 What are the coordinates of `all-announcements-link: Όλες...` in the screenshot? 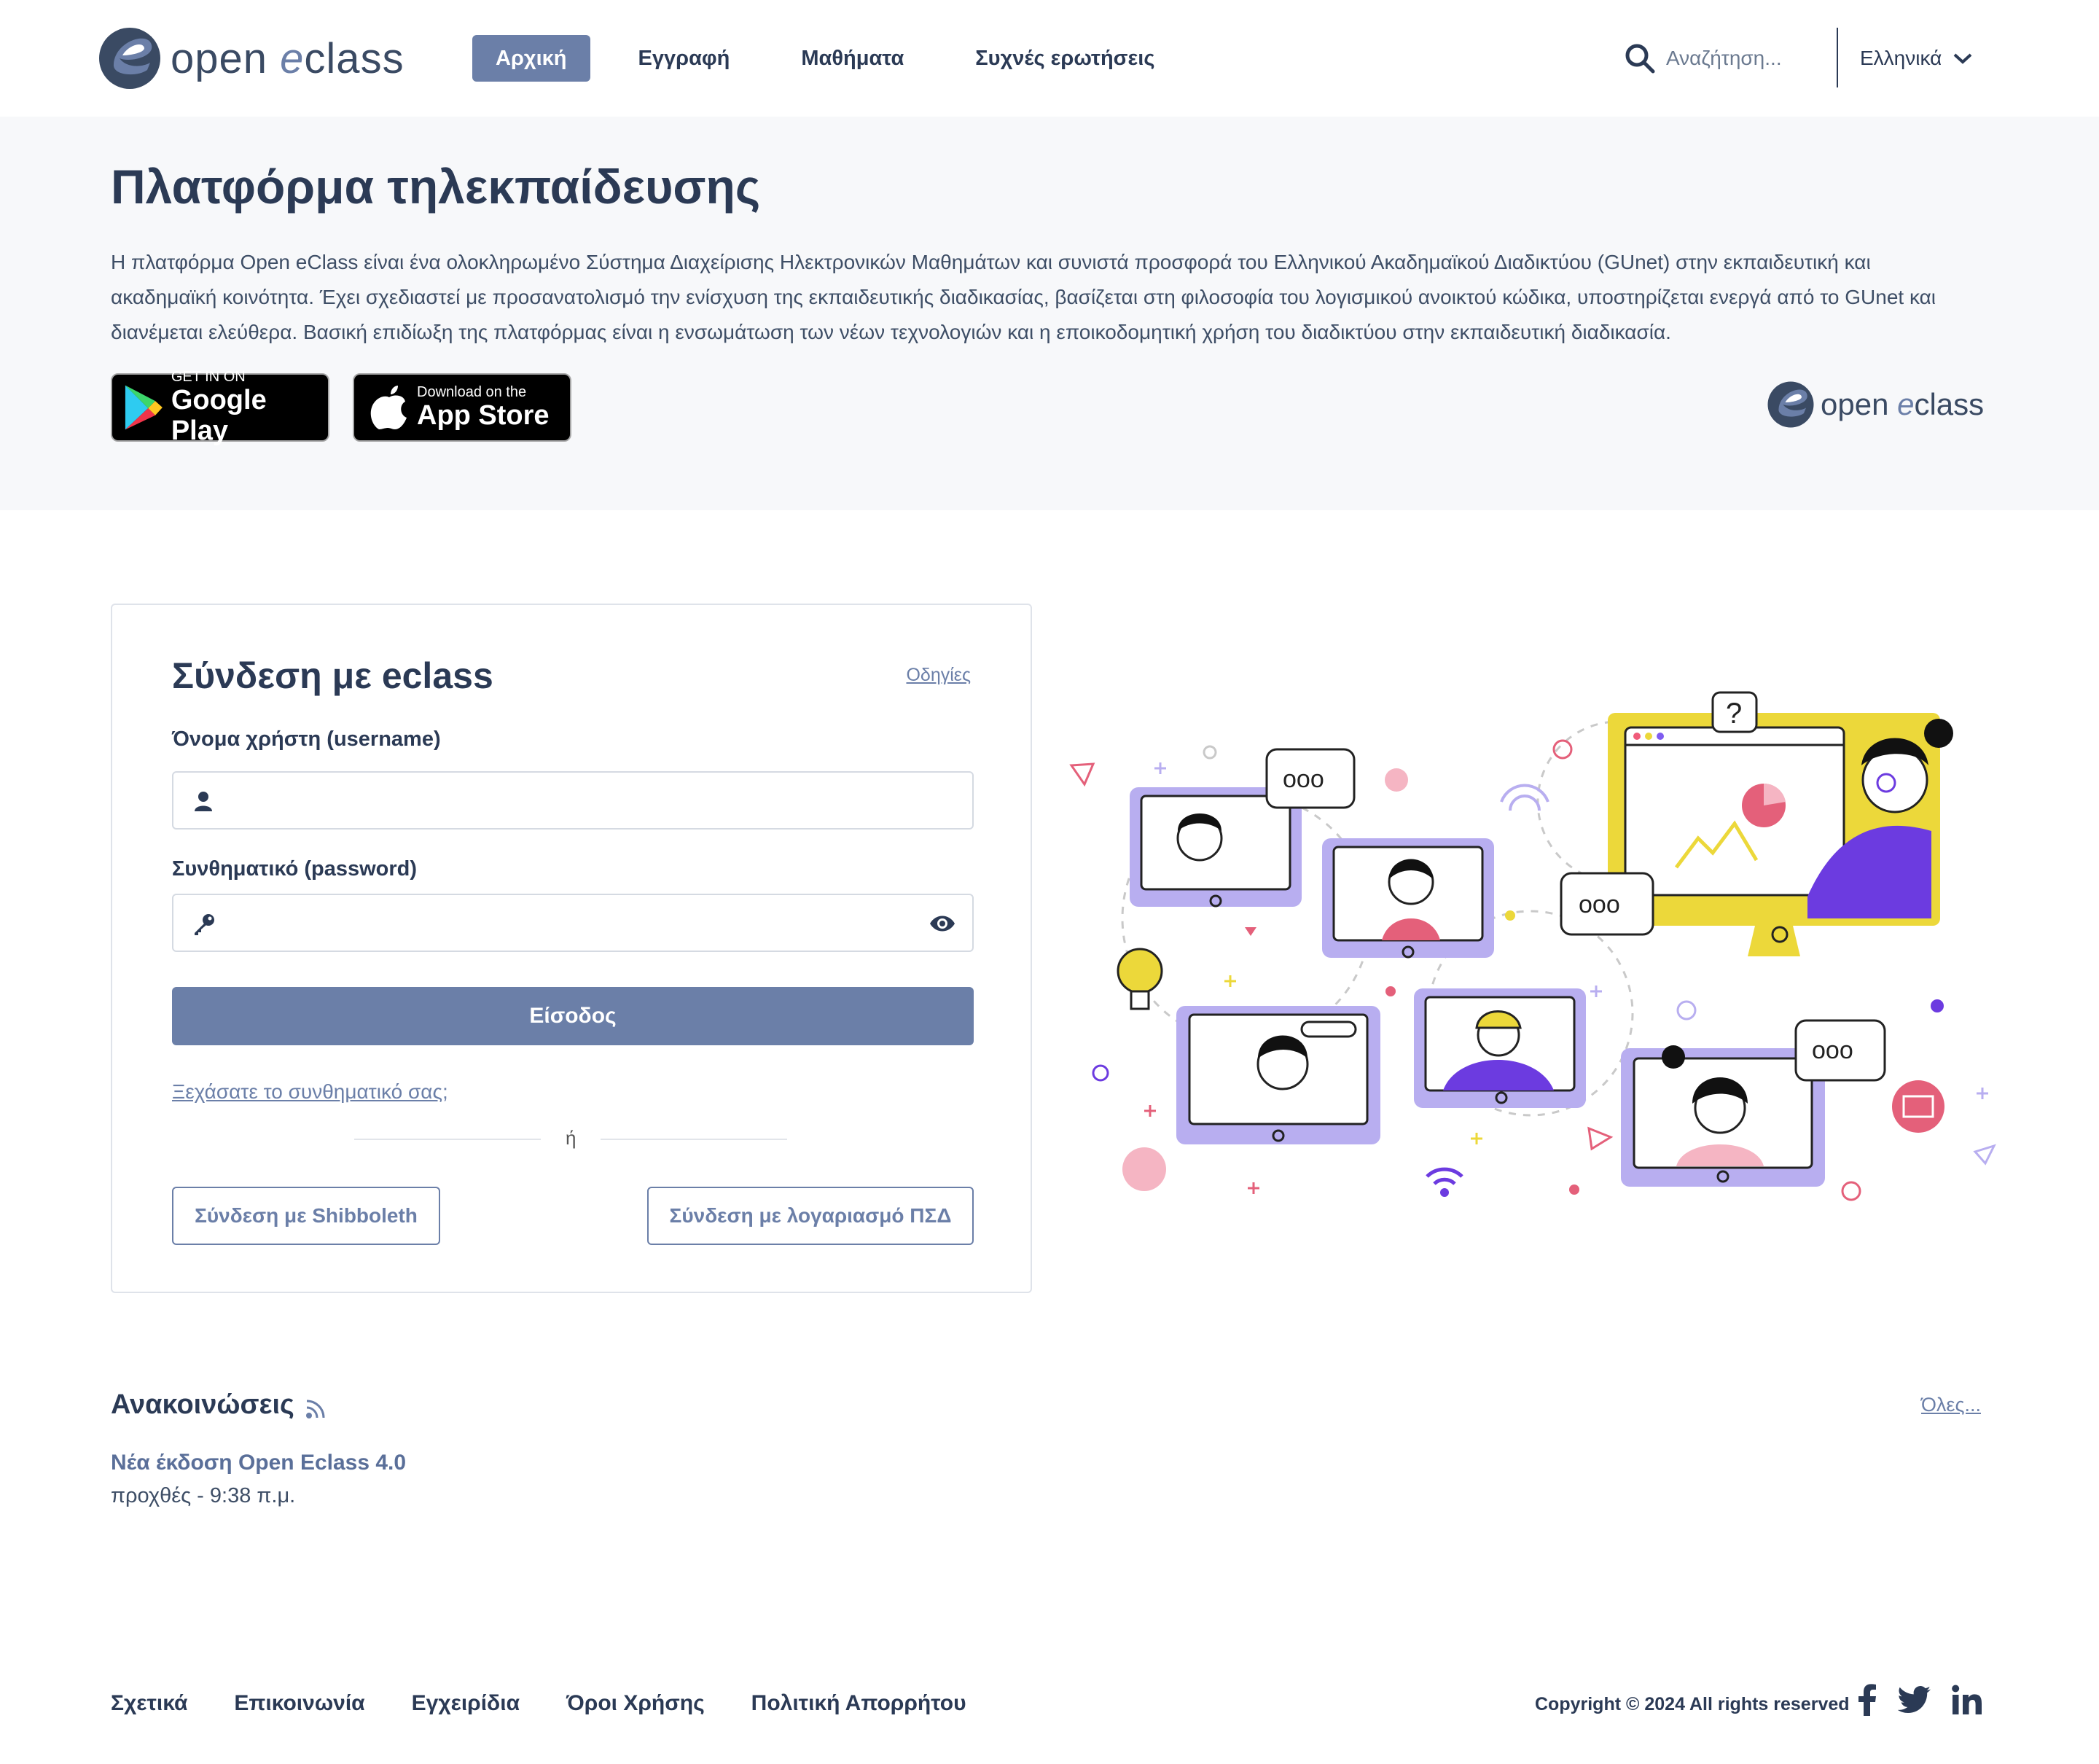 It's located at (1951, 1405).